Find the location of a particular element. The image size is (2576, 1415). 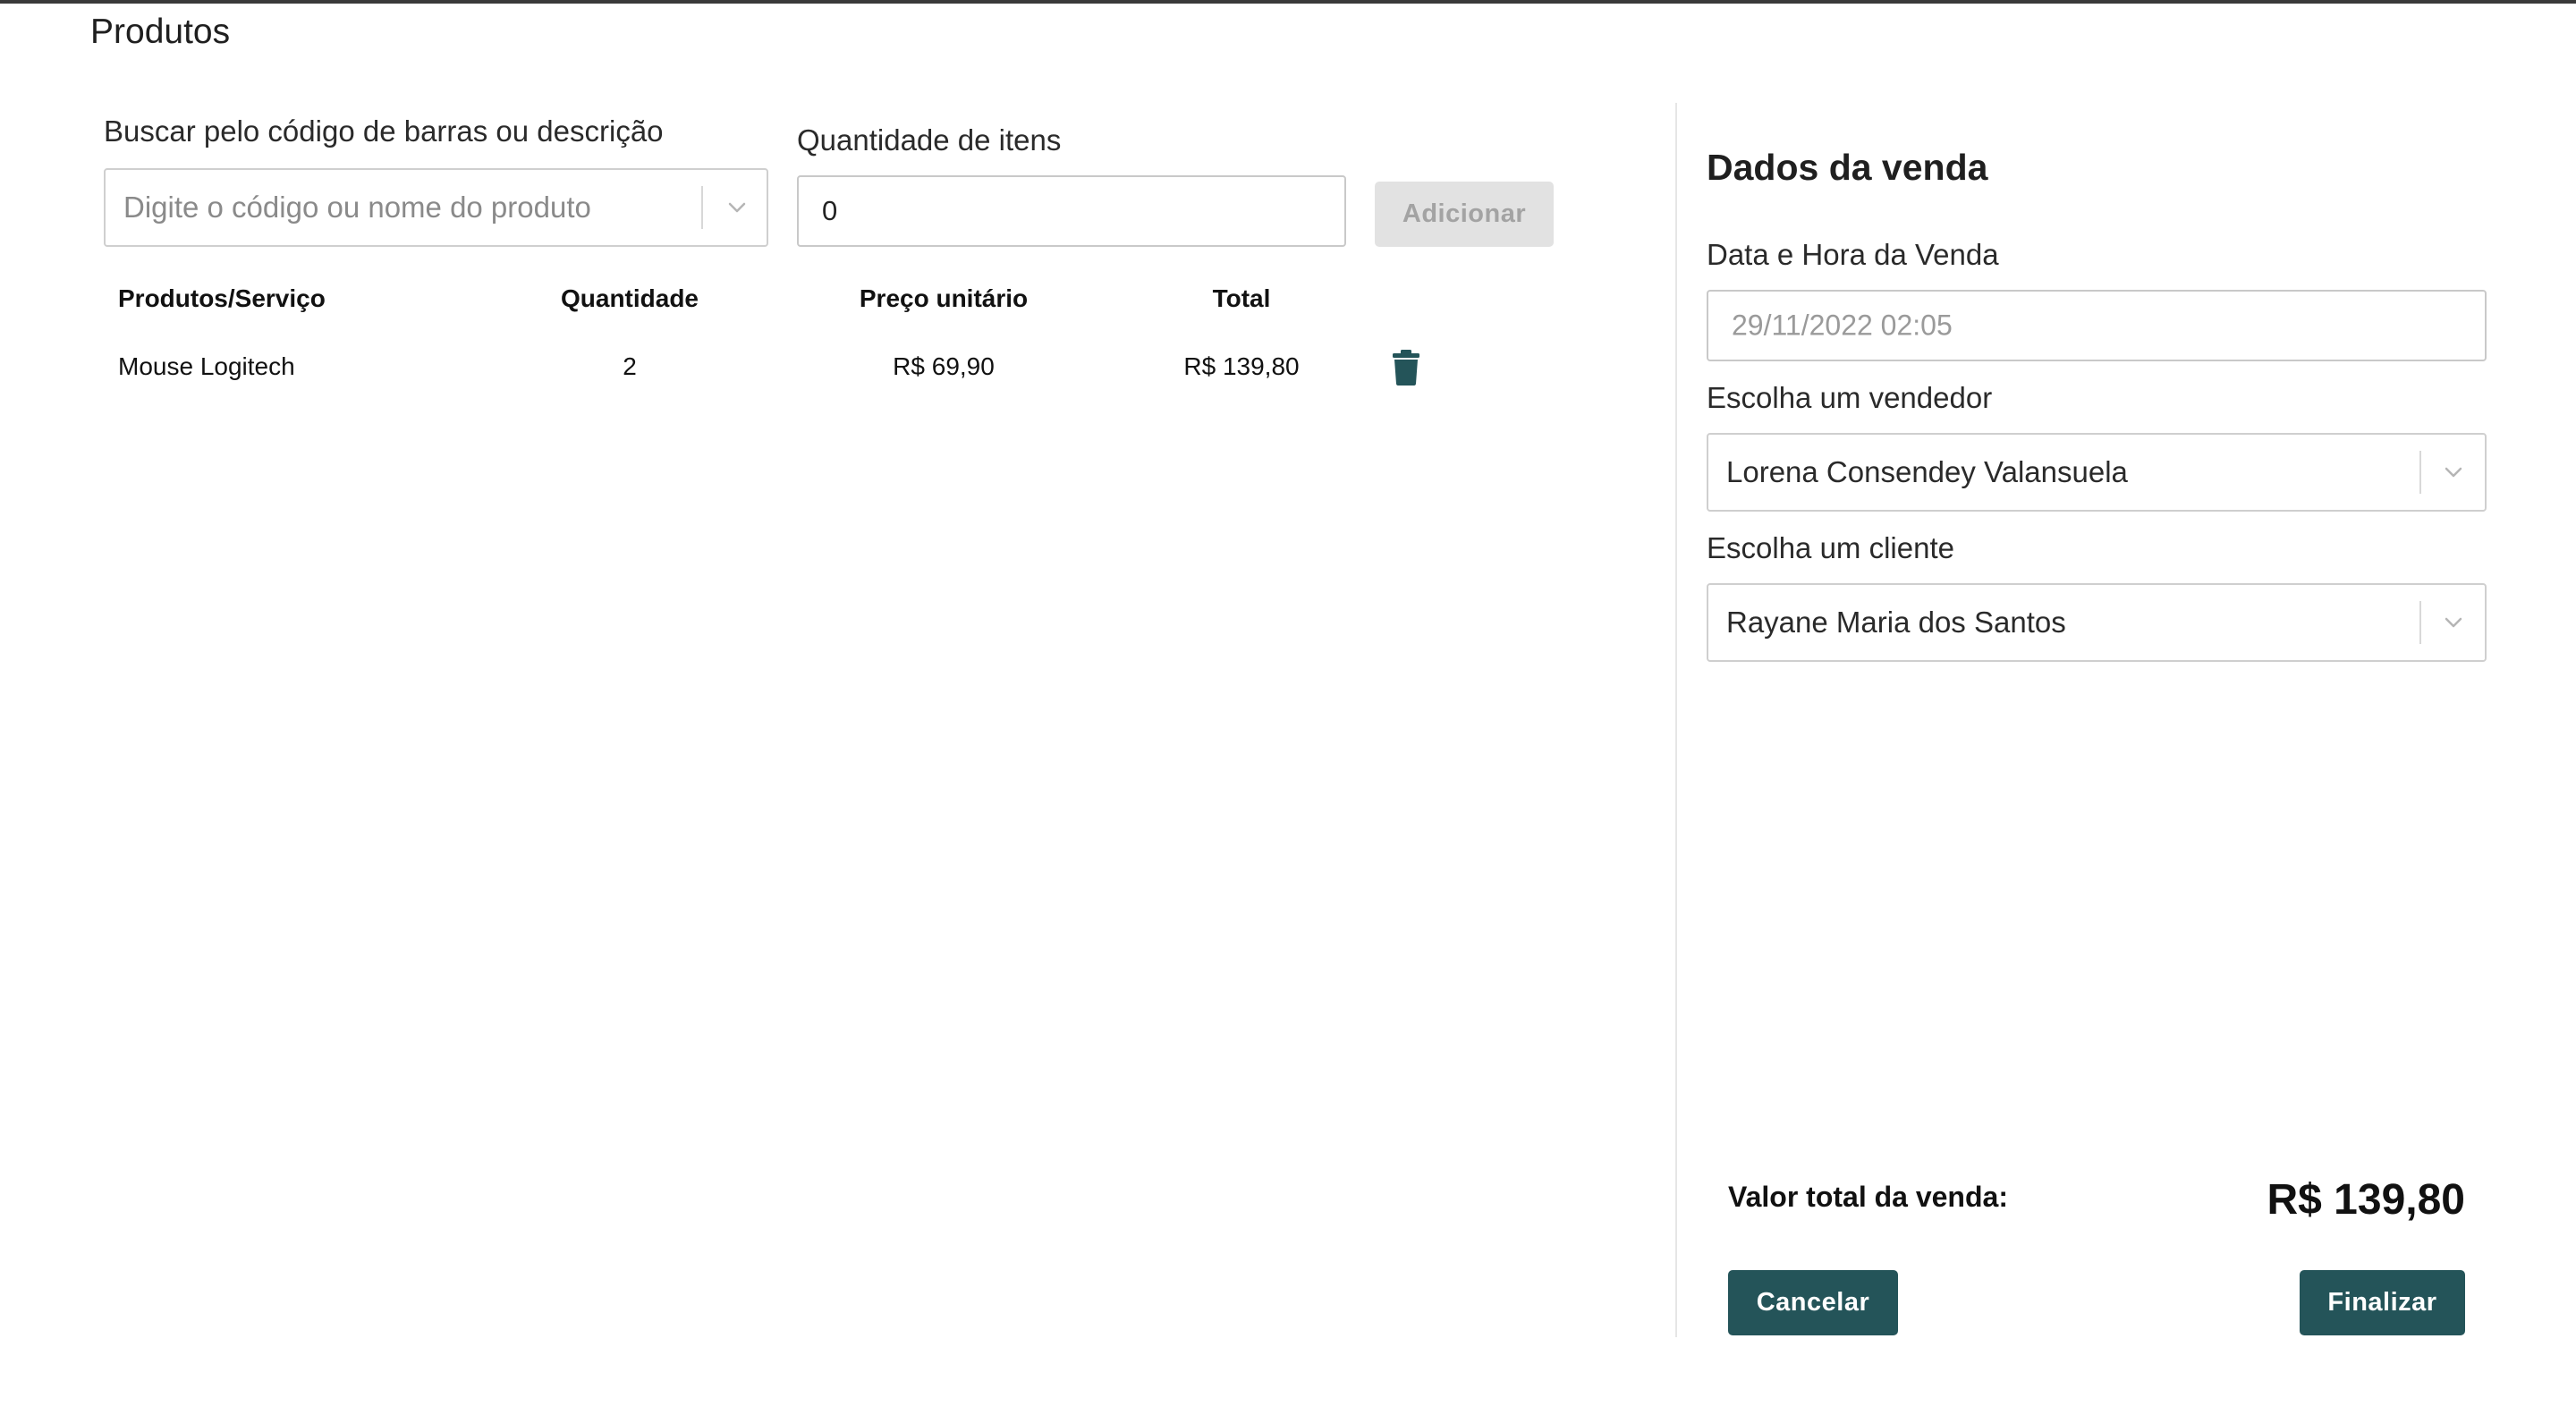

page-title: Produtos is located at coordinates (160, 32).